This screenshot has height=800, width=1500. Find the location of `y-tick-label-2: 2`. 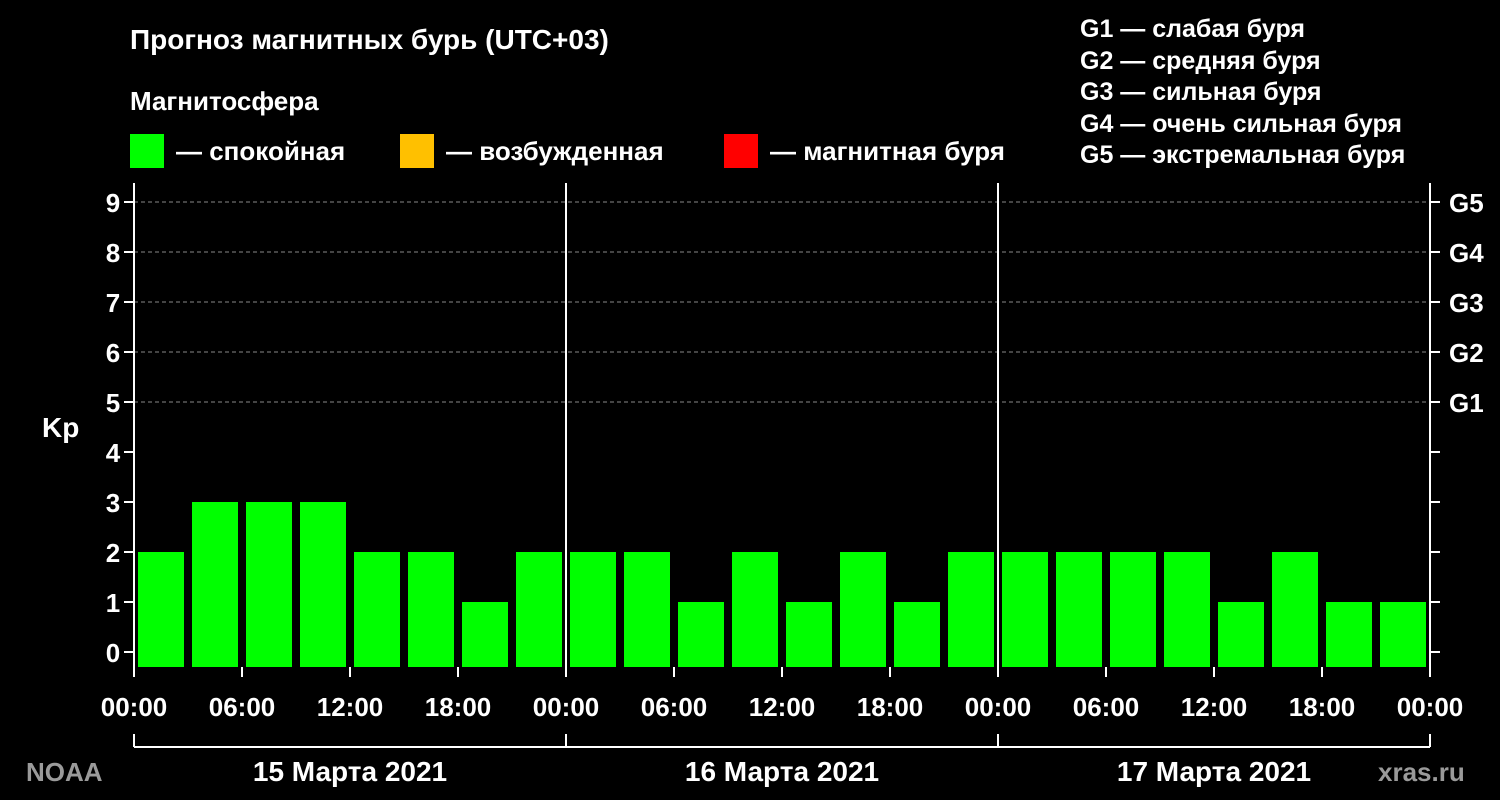

y-tick-label-2: 2 is located at coordinates (113, 553).